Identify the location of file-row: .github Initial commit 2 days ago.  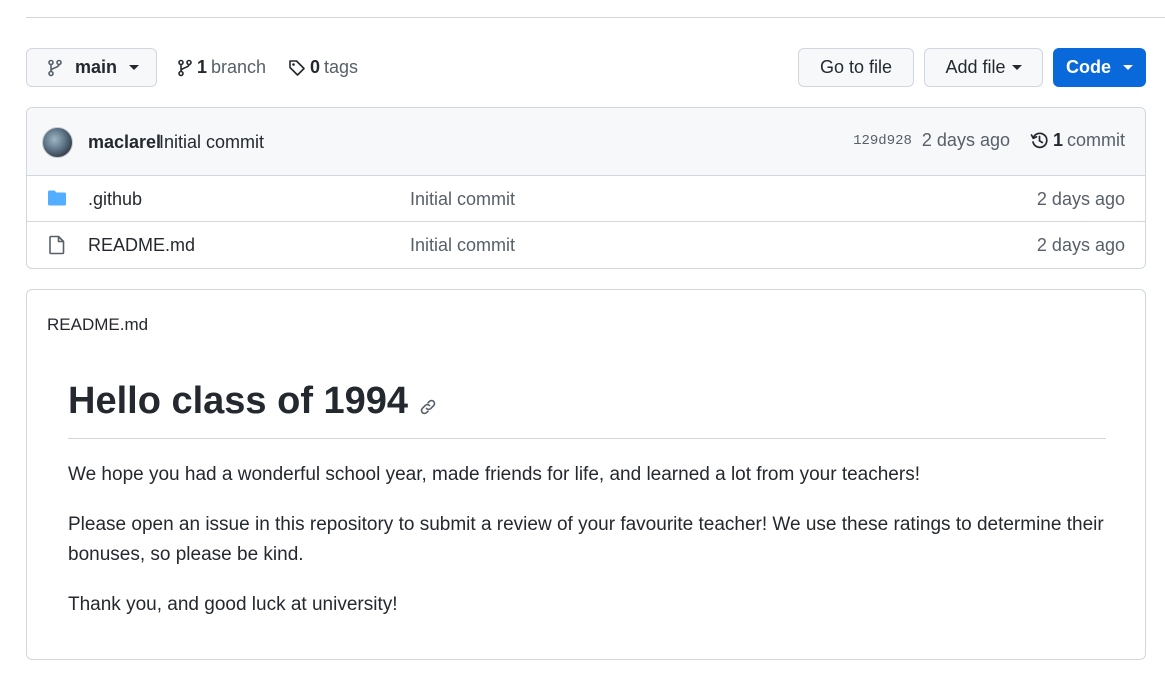
(586, 199).